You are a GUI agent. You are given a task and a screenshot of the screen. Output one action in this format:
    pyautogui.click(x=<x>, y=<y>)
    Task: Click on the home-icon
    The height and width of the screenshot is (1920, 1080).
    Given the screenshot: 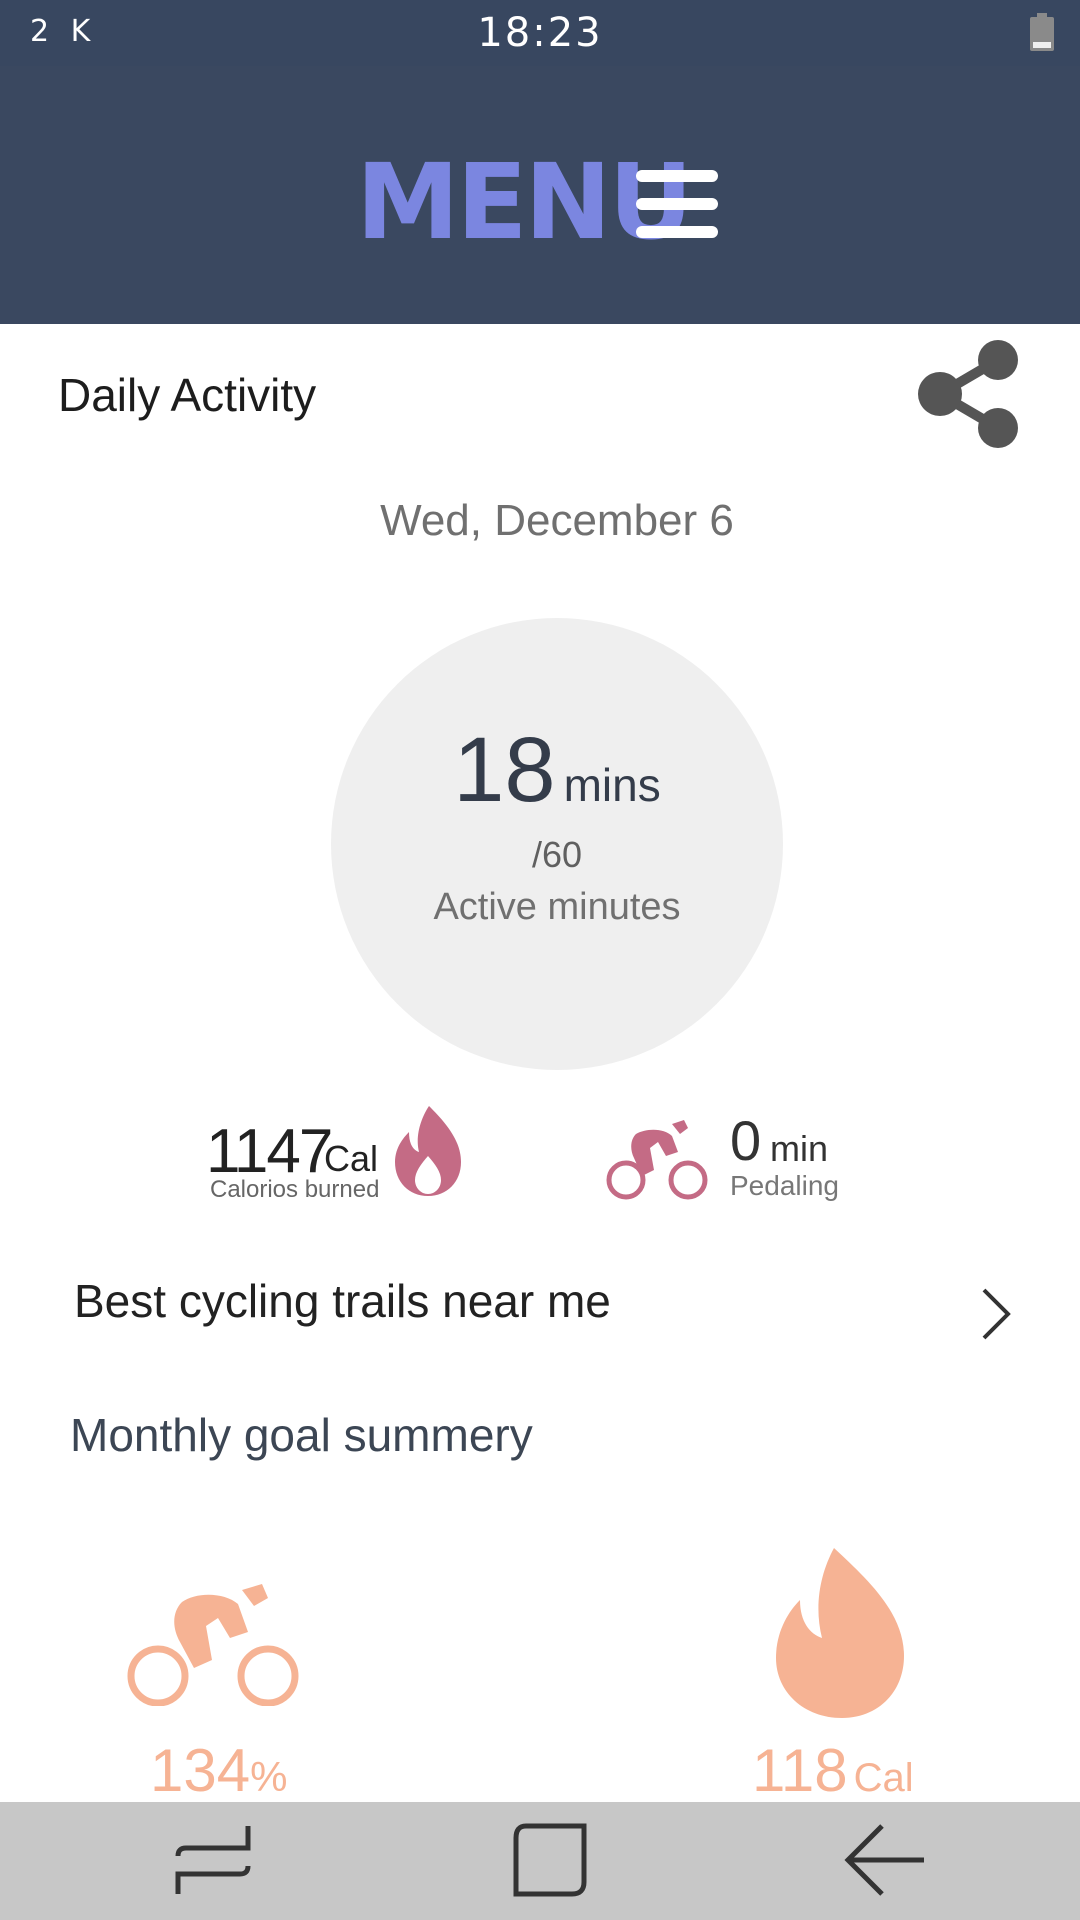 What is the action you would take?
    pyautogui.click(x=549, y=1861)
    